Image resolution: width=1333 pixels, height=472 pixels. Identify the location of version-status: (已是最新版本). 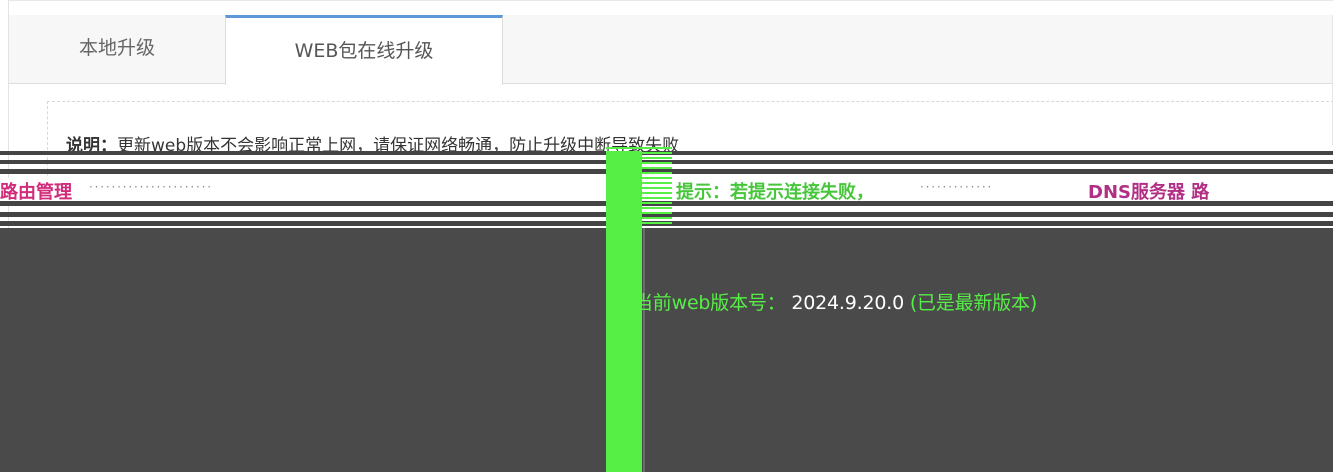
(973, 303).